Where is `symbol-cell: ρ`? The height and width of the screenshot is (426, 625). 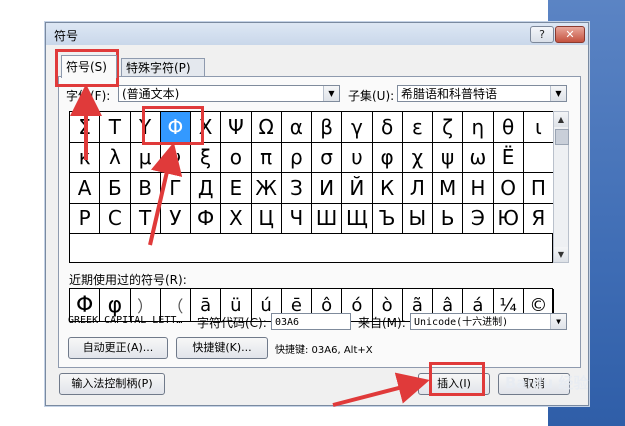 symbol-cell: ρ is located at coordinates (296, 157).